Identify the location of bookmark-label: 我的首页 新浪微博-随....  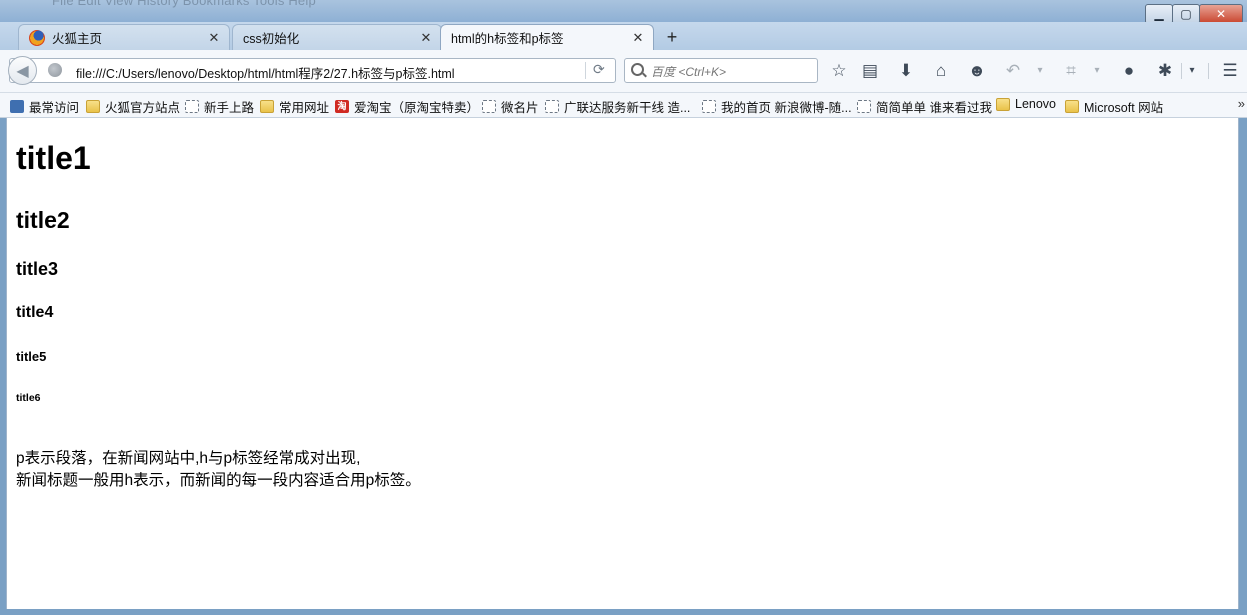
(786, 108).